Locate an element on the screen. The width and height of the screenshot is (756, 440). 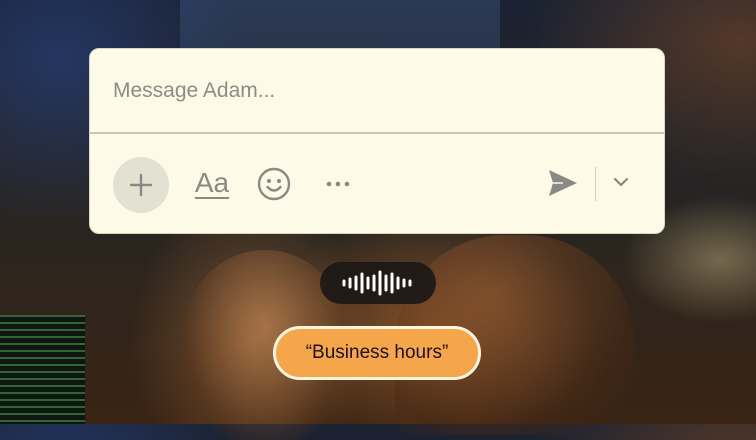
smiley-icon is located at coordinates (274, 184).